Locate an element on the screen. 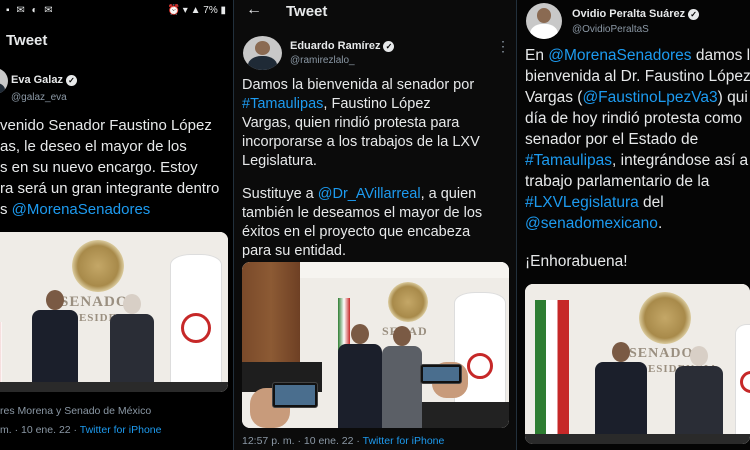 The width and height of the screenshot is (750, 450). tweet-text-line-3: Vargas, quien rindió protesta para is located at coordinates (351, 123).